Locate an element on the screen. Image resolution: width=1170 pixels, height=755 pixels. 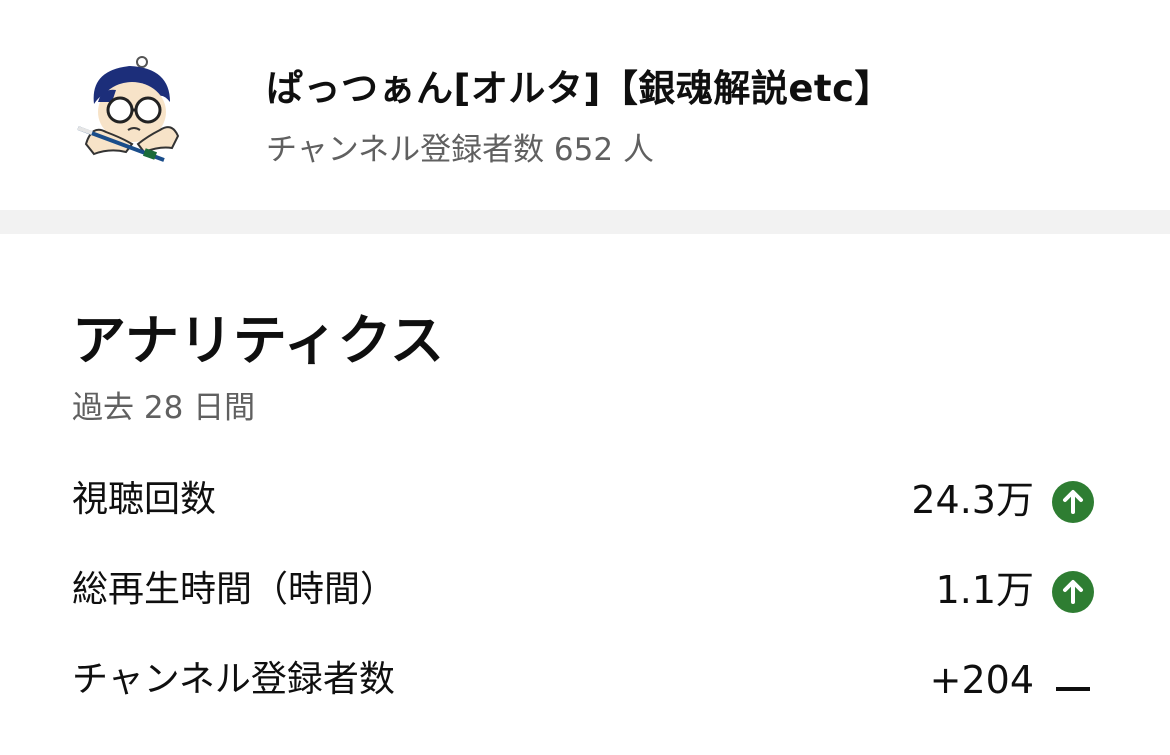
analytics-title: アナリティクス is located at coordinates (258, 340).